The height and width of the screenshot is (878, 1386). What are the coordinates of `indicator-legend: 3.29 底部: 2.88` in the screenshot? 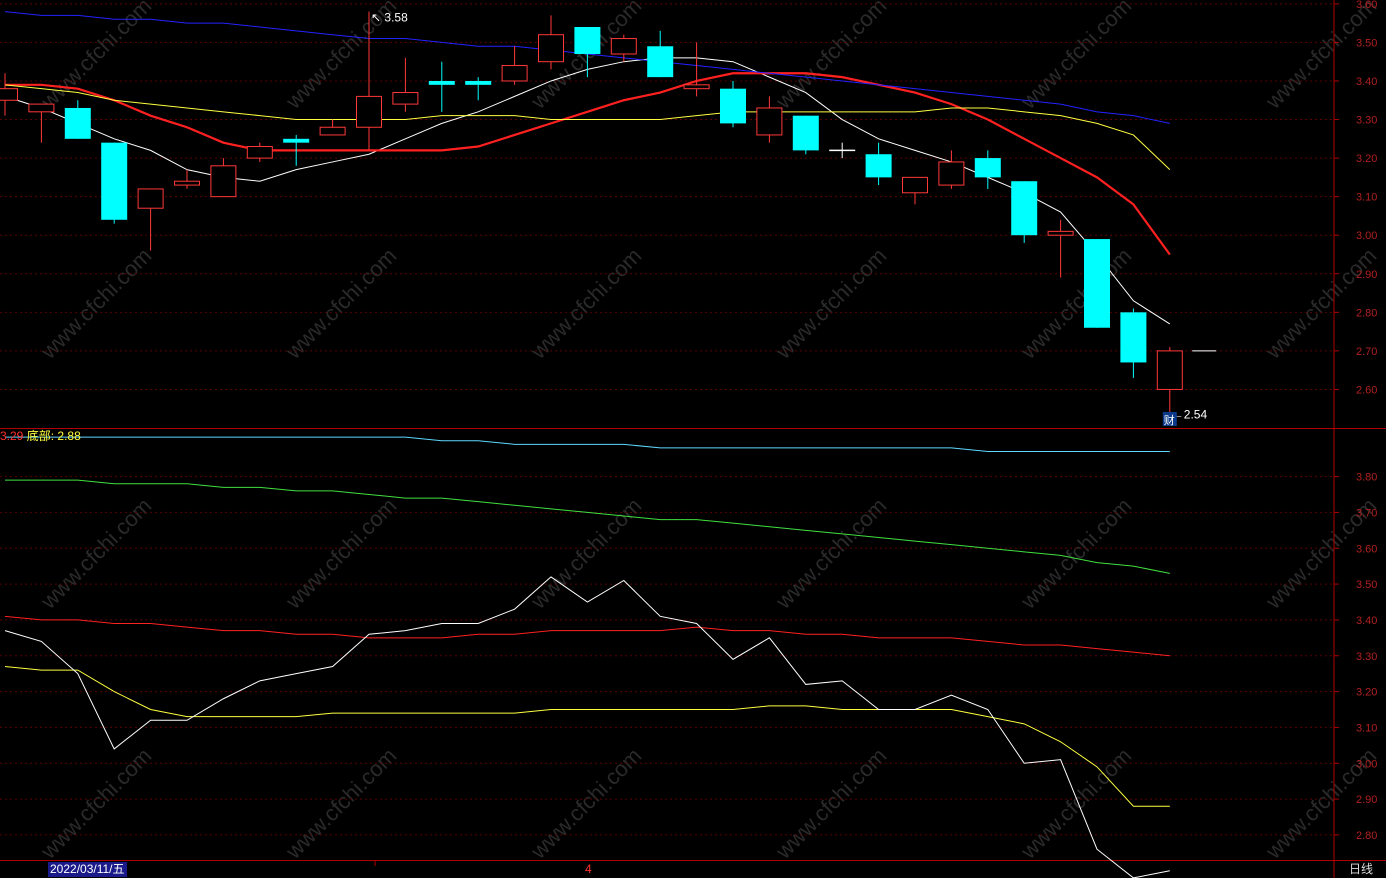 It's located at (40, 436).